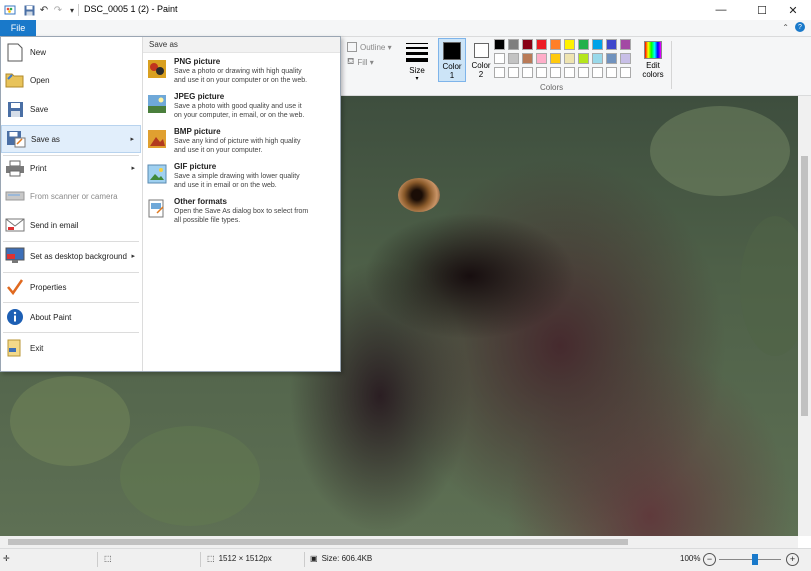 The height and width of the screenshot is (571, 811). What do you see at coordinates (199, 96) in the screenshot?
I see `option-title: JPEG picture` at bounding box center [199, 96].